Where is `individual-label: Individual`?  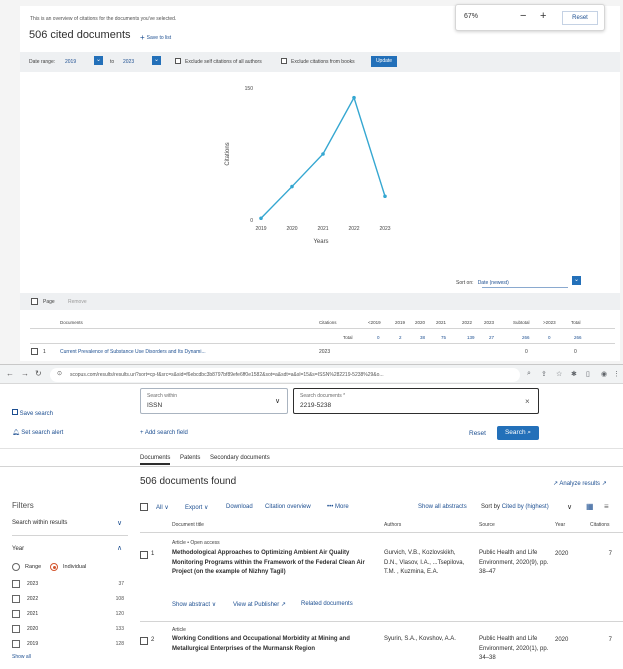 individual-label: Individual is located at coordinates (75, 567).